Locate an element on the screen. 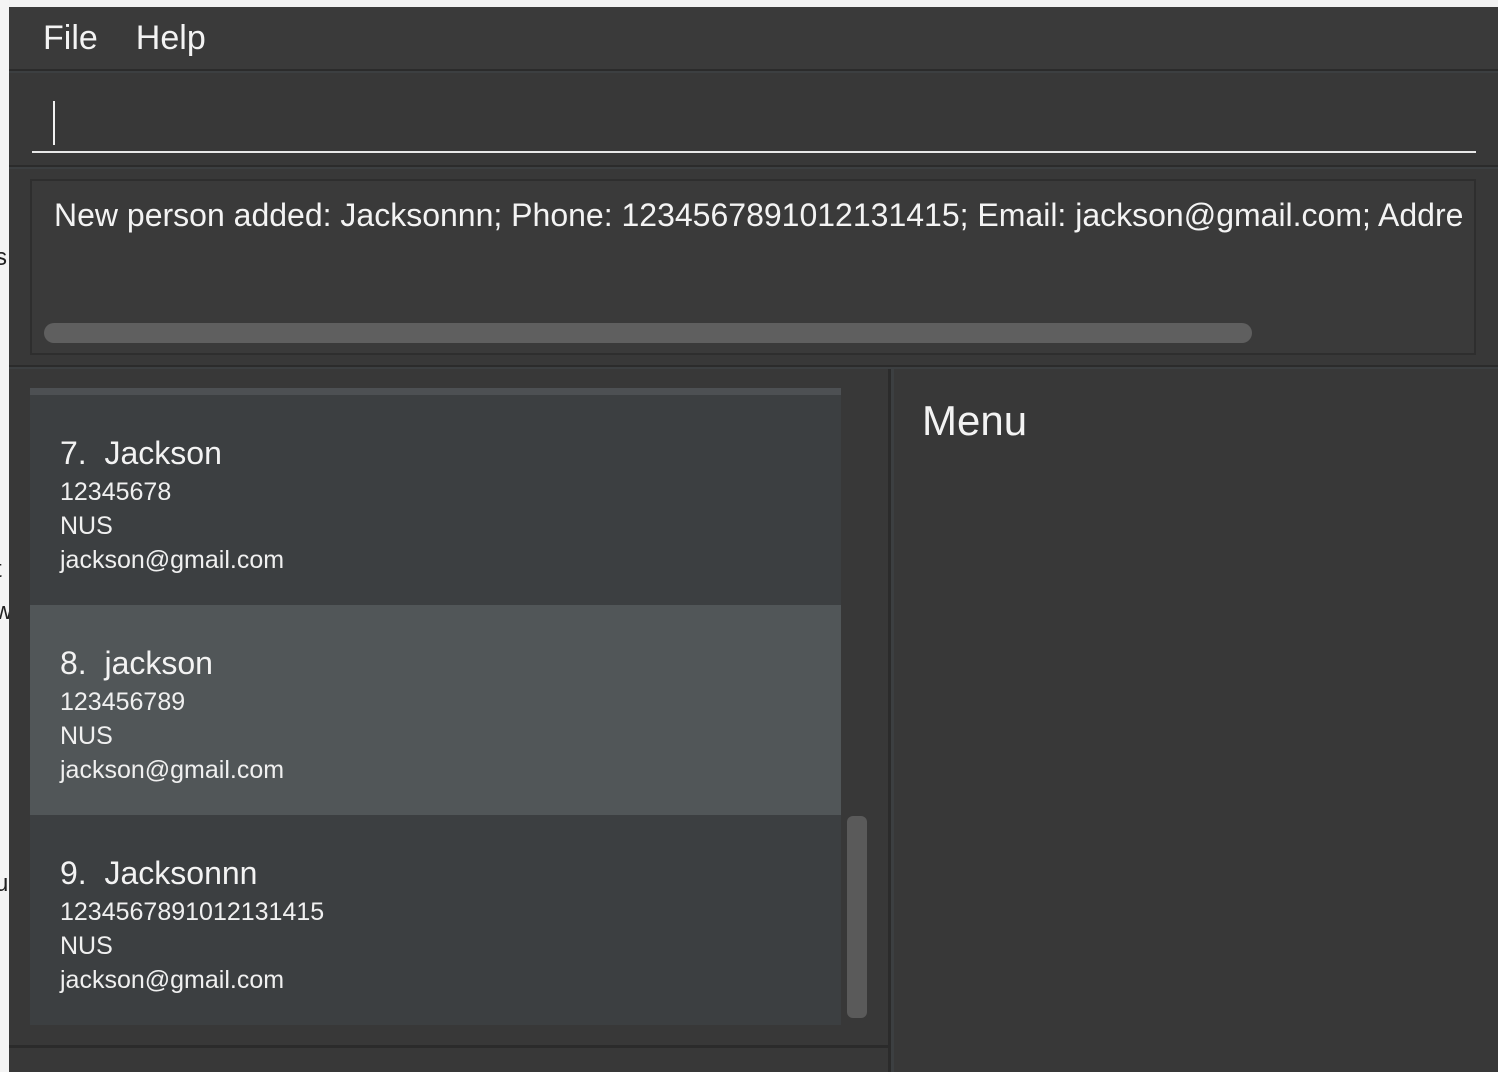 The image size is (1498, 1072). person-name: 8. jackson is located at coordinates (136, 663).